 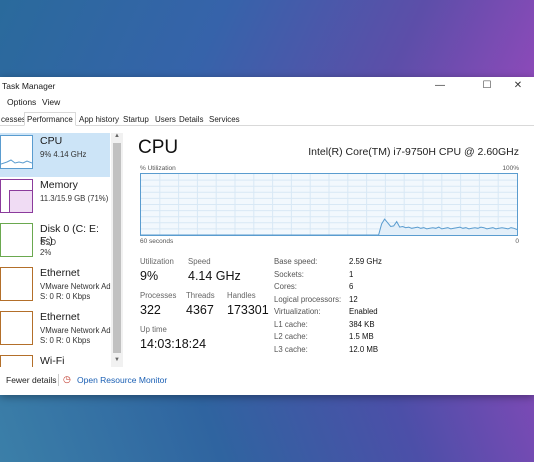 I want to click on spec-label: Virtualization:, so click(x=297, y=311).